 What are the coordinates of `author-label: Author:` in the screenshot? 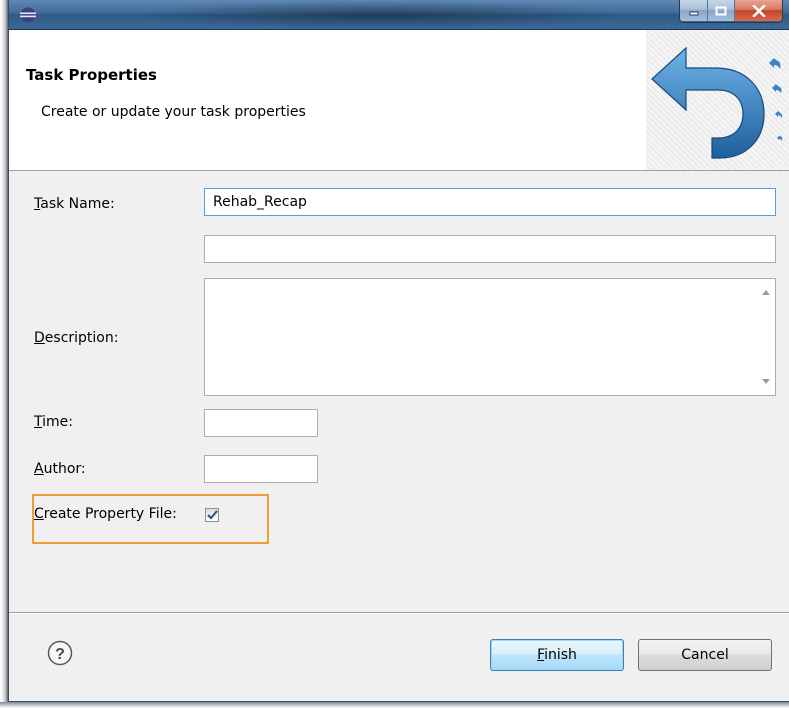 It's located at (60, 469).